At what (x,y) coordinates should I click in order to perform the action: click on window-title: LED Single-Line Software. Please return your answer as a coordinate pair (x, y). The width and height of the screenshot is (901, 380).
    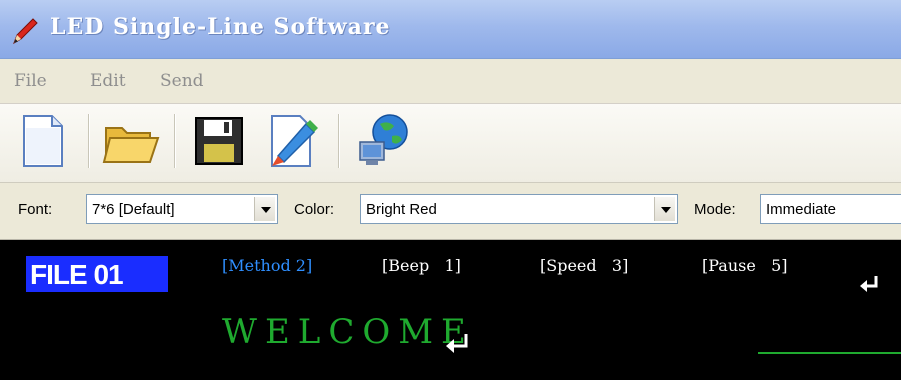
    Looking at the image, I should click on (220, 27).